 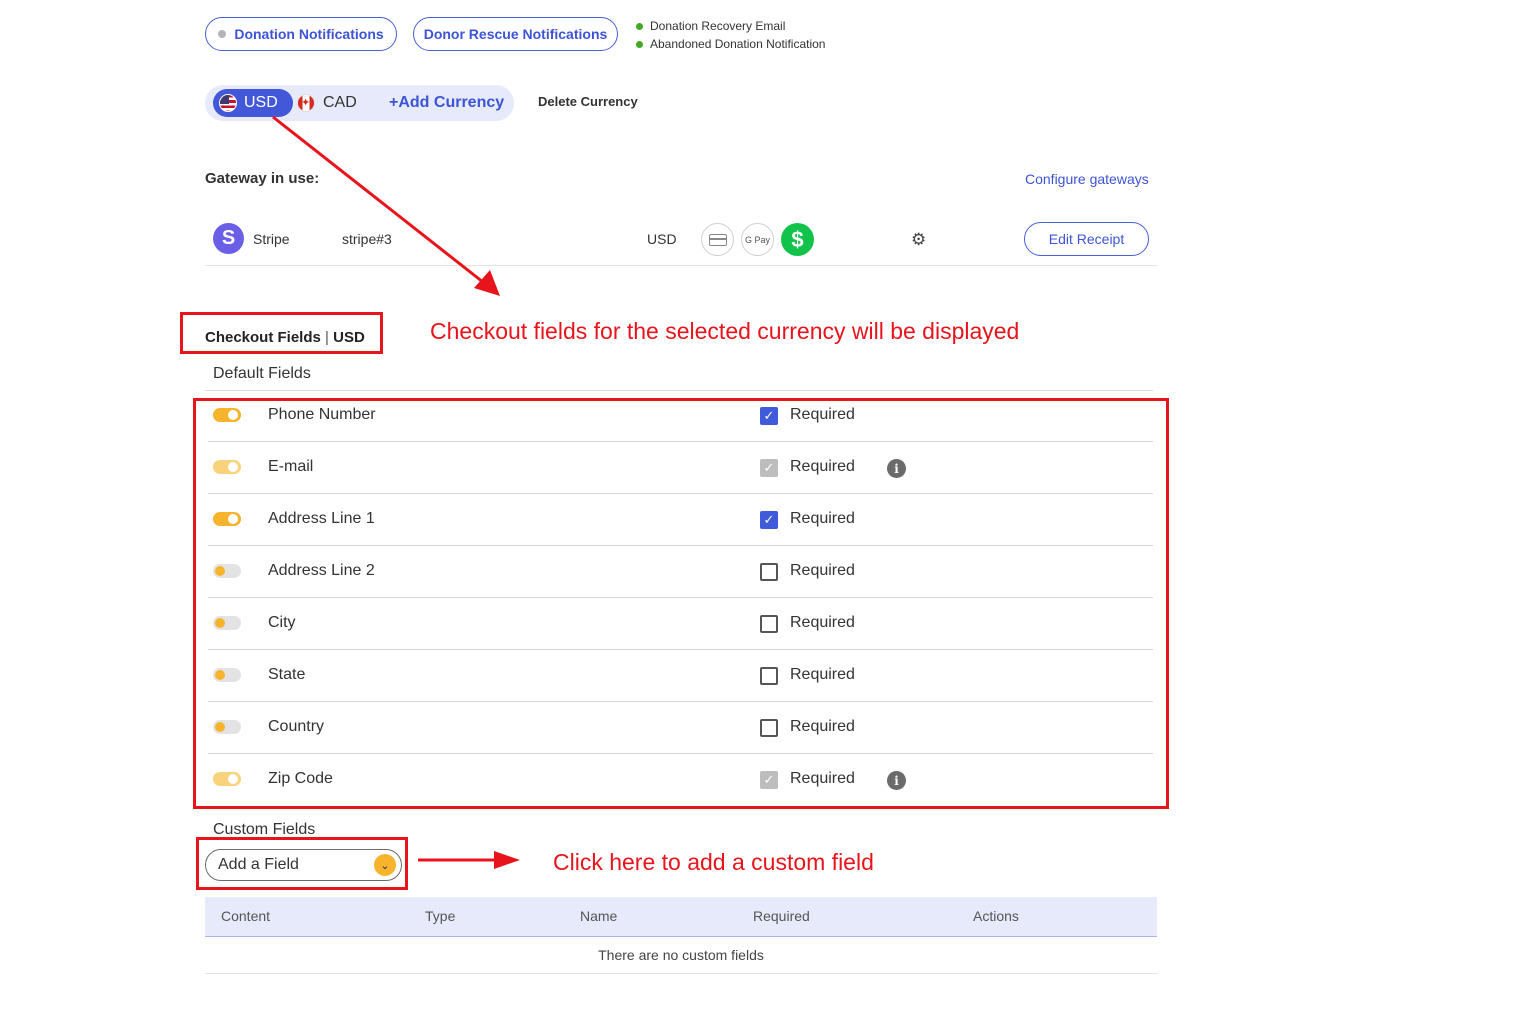 What do you see at coordinates (599, 916) in the screenshot?
I see `column-header-name: Name` at bounding box center [599, 916].